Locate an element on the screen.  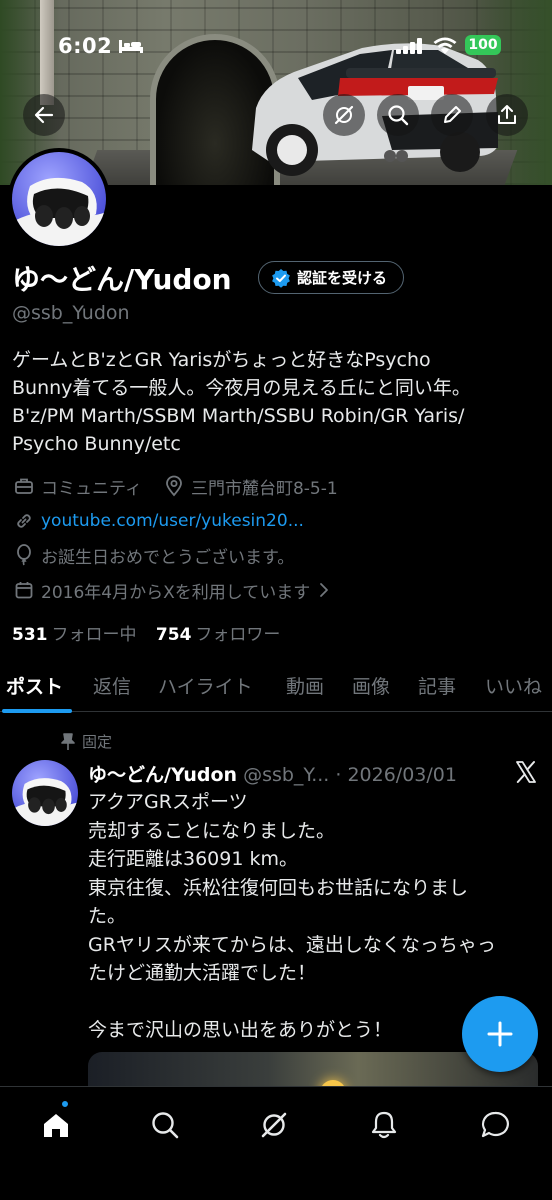
back-arrow-icon is located at coordinates (44, 115).